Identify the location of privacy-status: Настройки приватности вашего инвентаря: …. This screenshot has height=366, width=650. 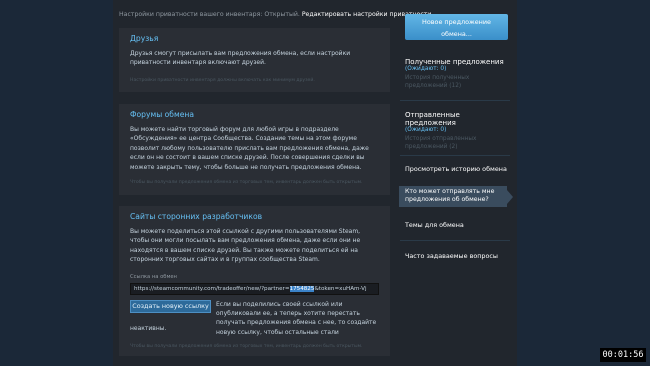
(275, 14).